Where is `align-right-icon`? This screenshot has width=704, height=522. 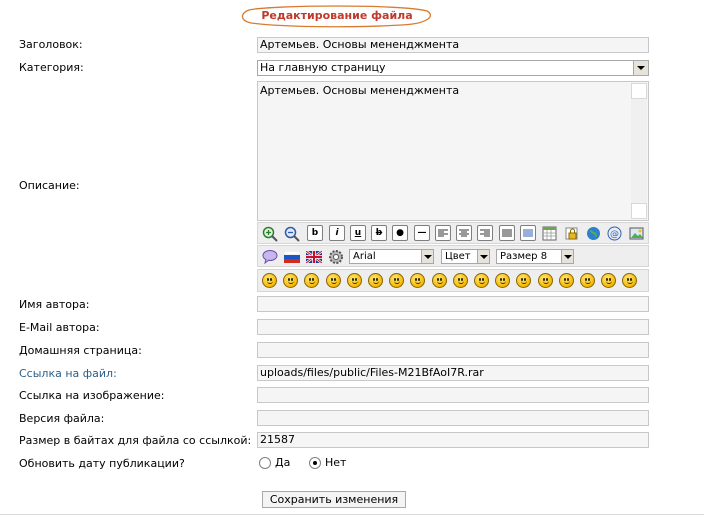
align-right-icon is located at coordinates (485, 232).